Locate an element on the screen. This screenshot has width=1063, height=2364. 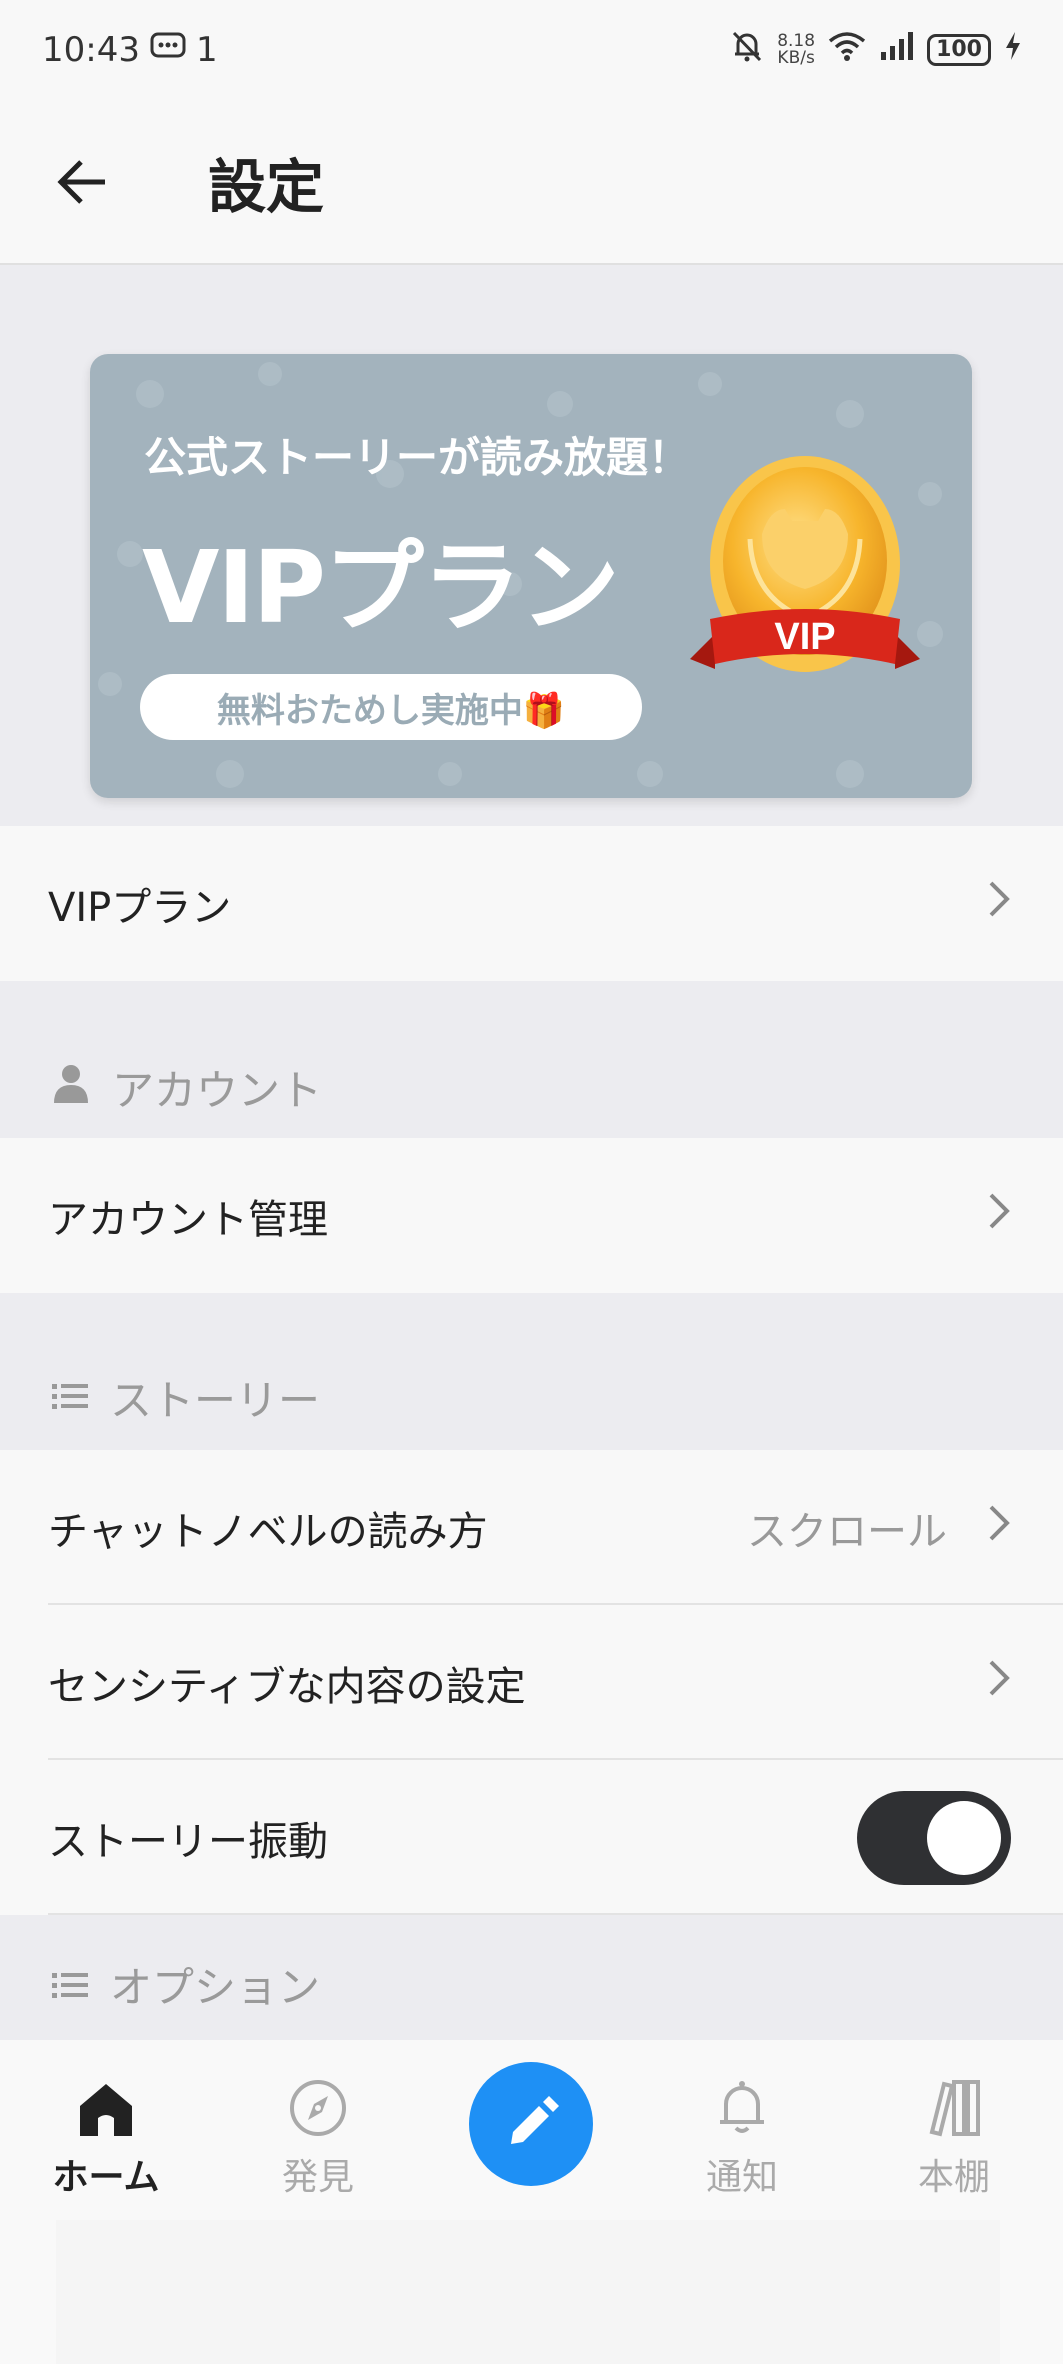
nav-discover-label: 発見 is located at coordinates (317, 2177).